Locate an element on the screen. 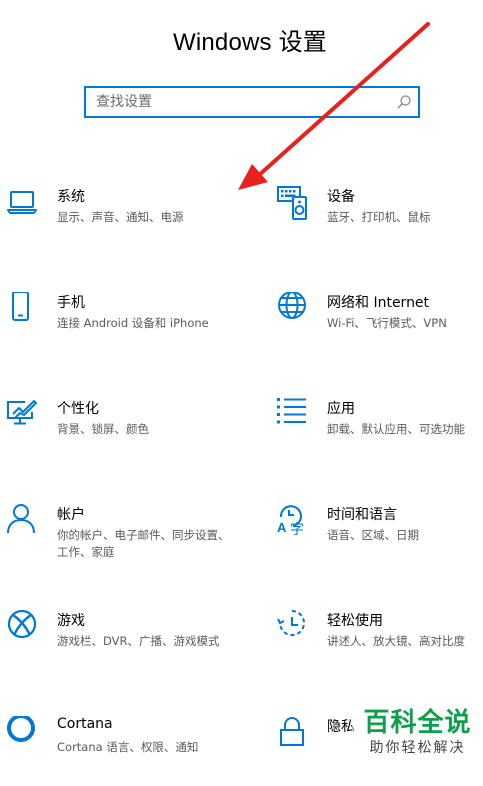  tile-description: 连接 Android 设备和 iPhone is located at coordinates (133, 323).